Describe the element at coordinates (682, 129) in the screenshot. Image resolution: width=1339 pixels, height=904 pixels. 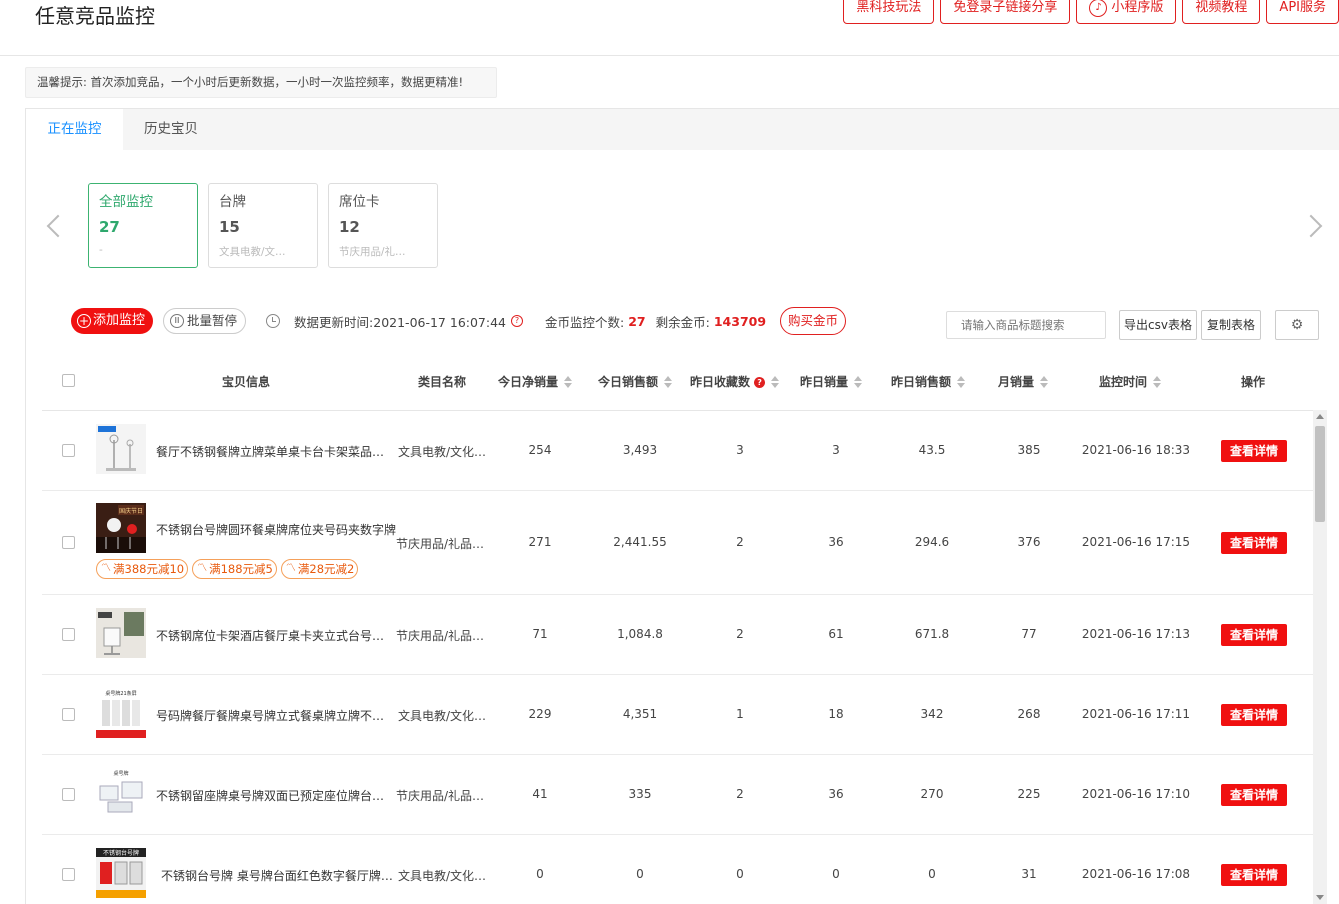
I see `tab-bar: 正在监控 历史宝贝` at that location.